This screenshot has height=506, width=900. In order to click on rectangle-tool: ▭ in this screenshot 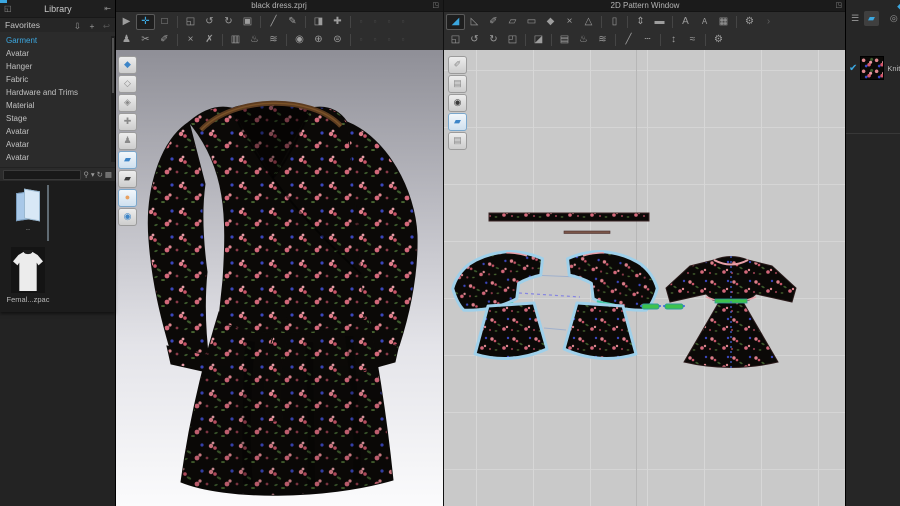, I will do `click(531, 22)`.